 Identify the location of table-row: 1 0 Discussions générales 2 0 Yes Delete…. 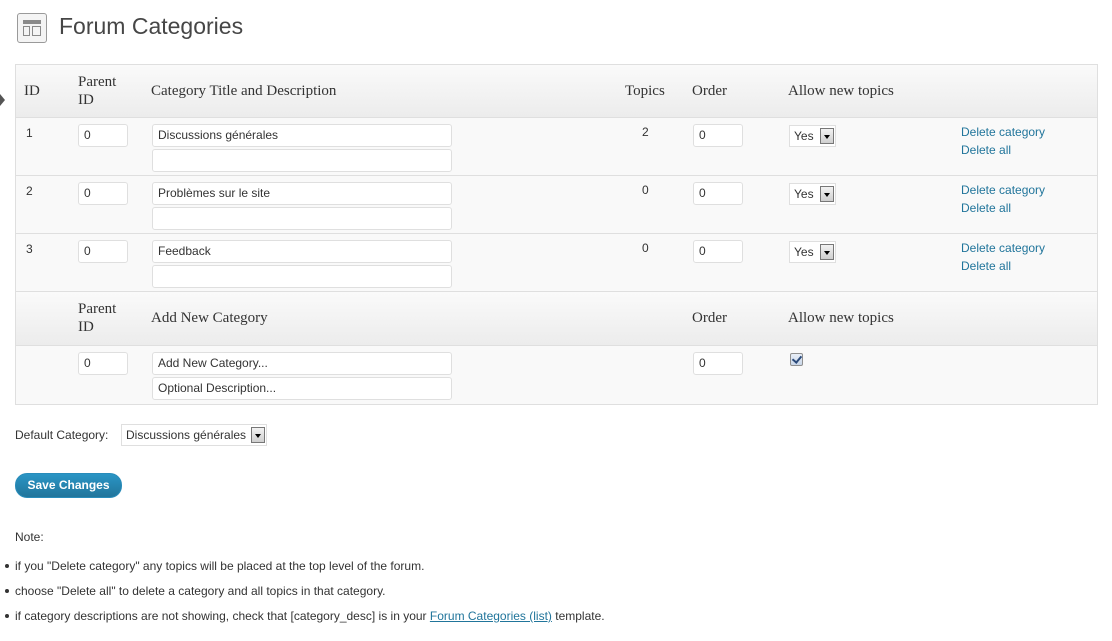
(556, 147).